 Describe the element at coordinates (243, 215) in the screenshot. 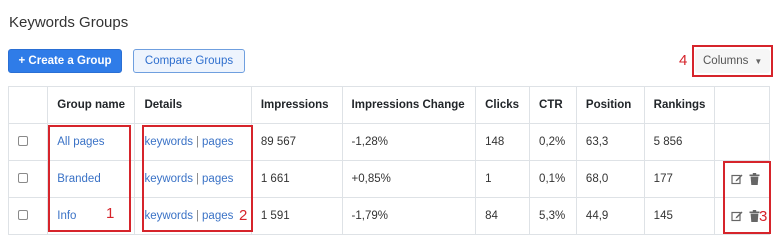

I see `annotation-number-2: 2` at that location.